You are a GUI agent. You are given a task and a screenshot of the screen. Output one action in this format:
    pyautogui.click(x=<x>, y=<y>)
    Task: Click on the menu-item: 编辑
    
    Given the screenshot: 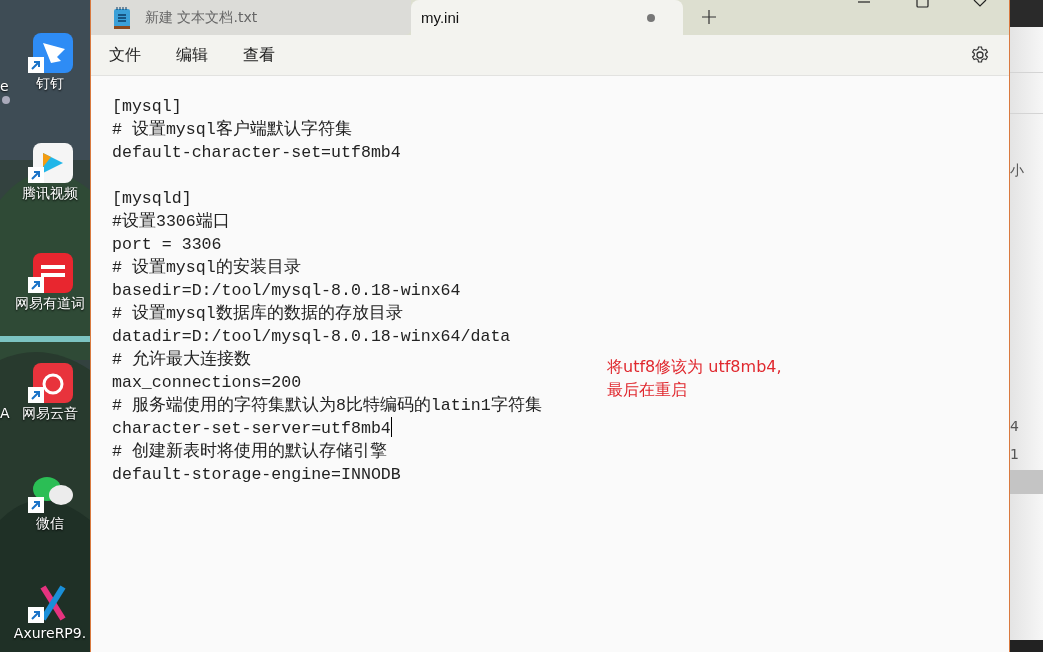 What is the action you would take?
    pyautogui.click(x=192, y=55)
    